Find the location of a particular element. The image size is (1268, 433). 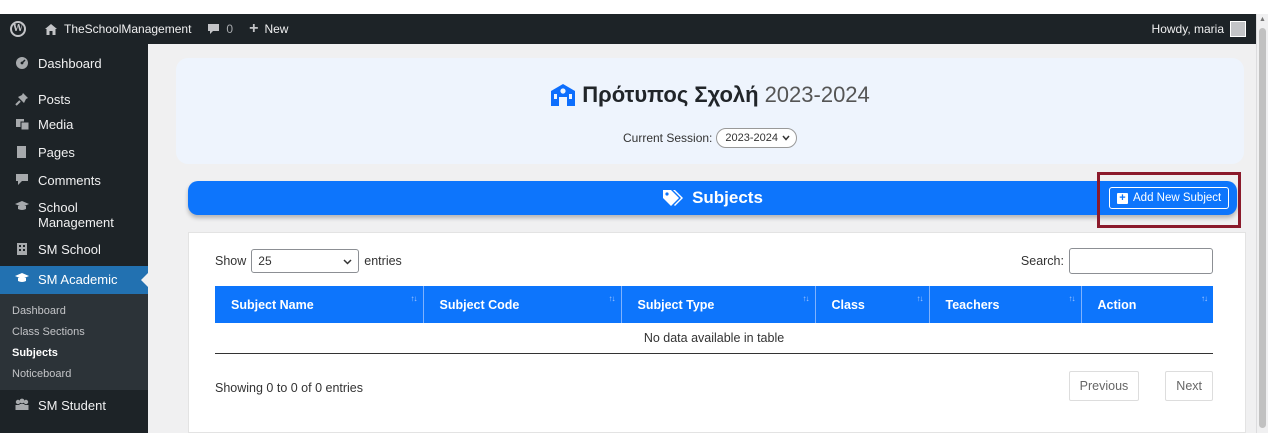

column-label: Subject Type is located at coordinates (676, 304).